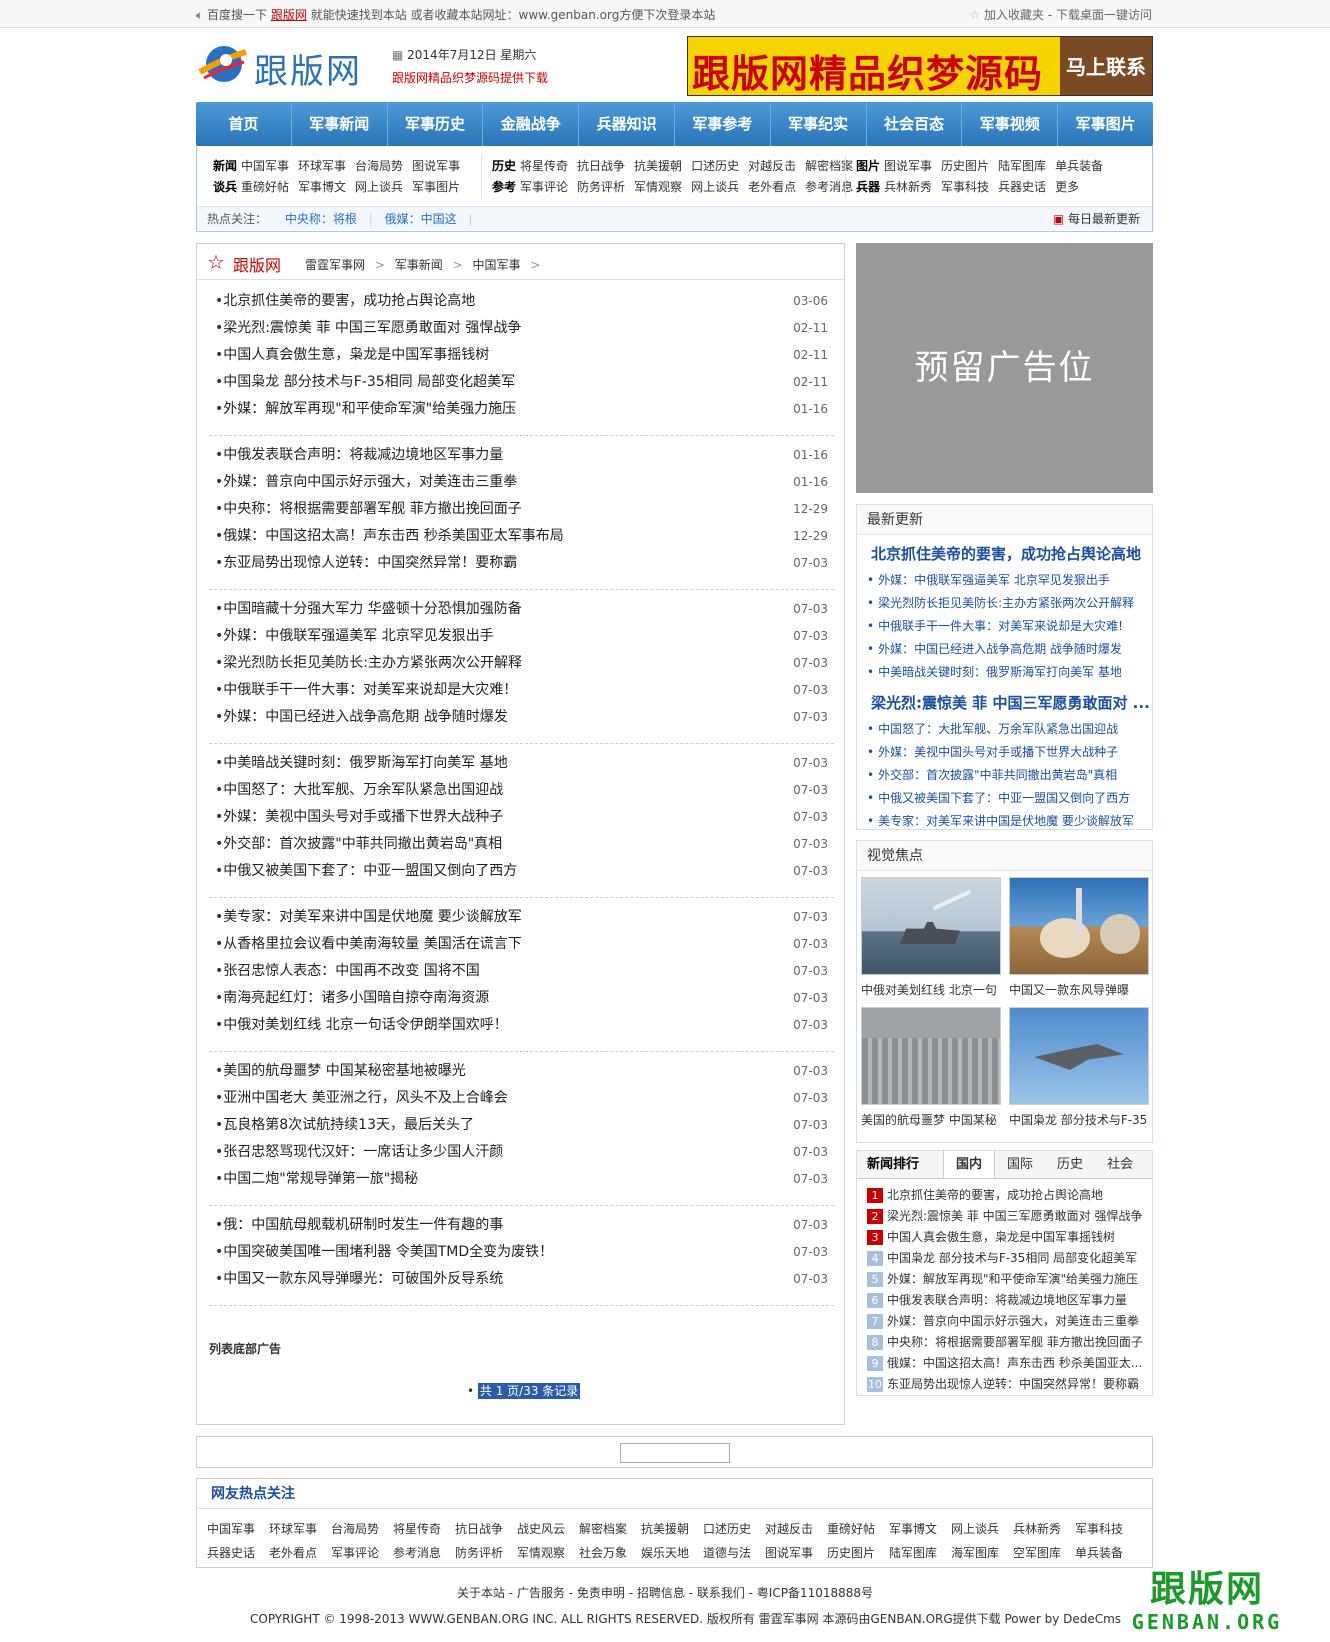  What do you see at coordinates (344, 1071) in the screenshot?
I see `news-title: 美国的航母噩梦 中国某秘密基地被曝光` at bounding box center [344, 1071].